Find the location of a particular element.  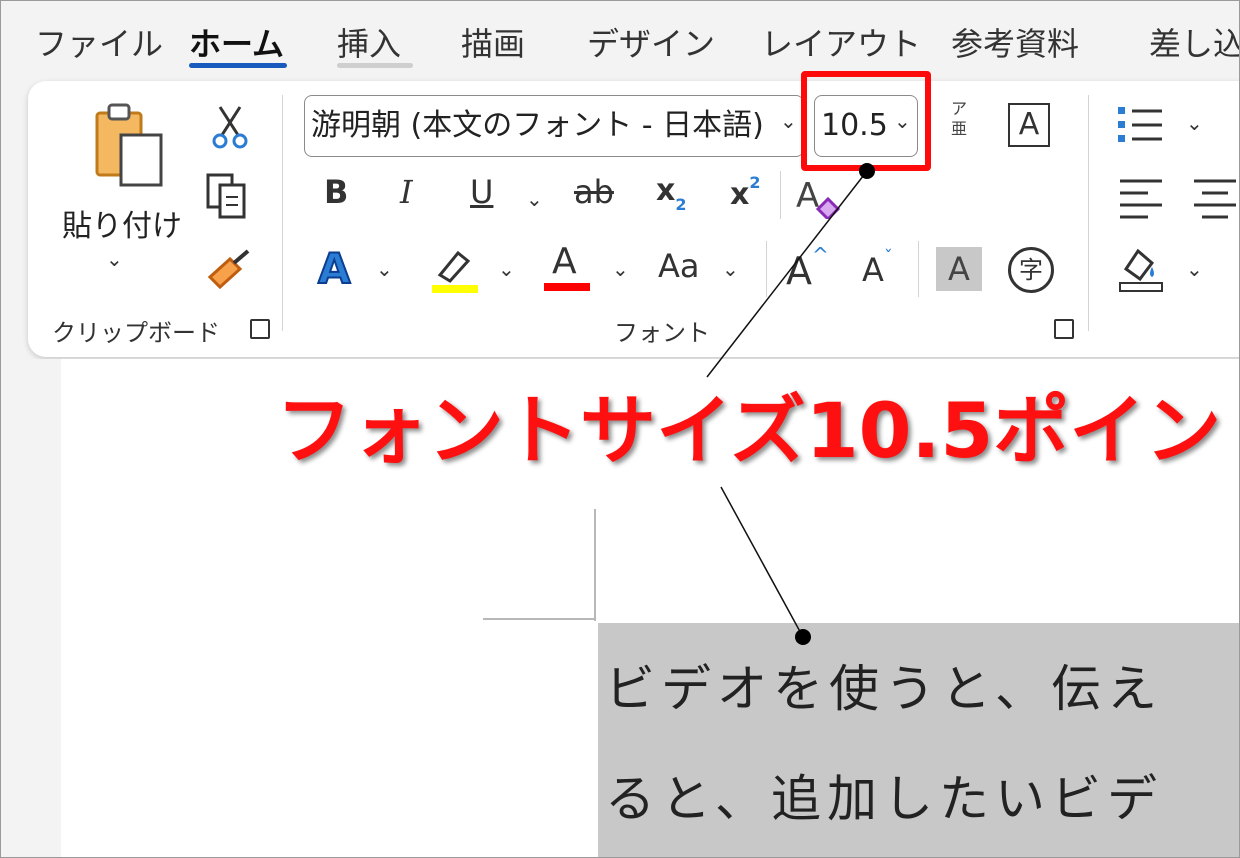

leader-line-bottom is located at coordinates (762, 562).